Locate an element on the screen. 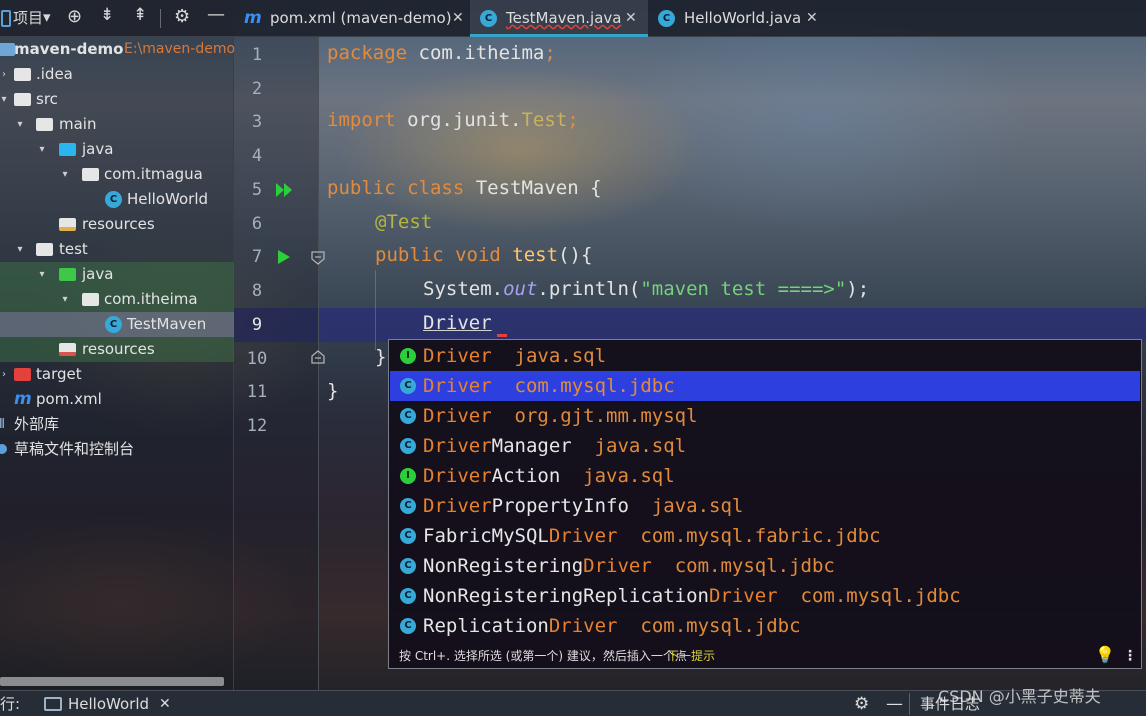 The image size is (1146, 716). completion-item: I DriverAction java.sql is located at coordinates (765, 476).